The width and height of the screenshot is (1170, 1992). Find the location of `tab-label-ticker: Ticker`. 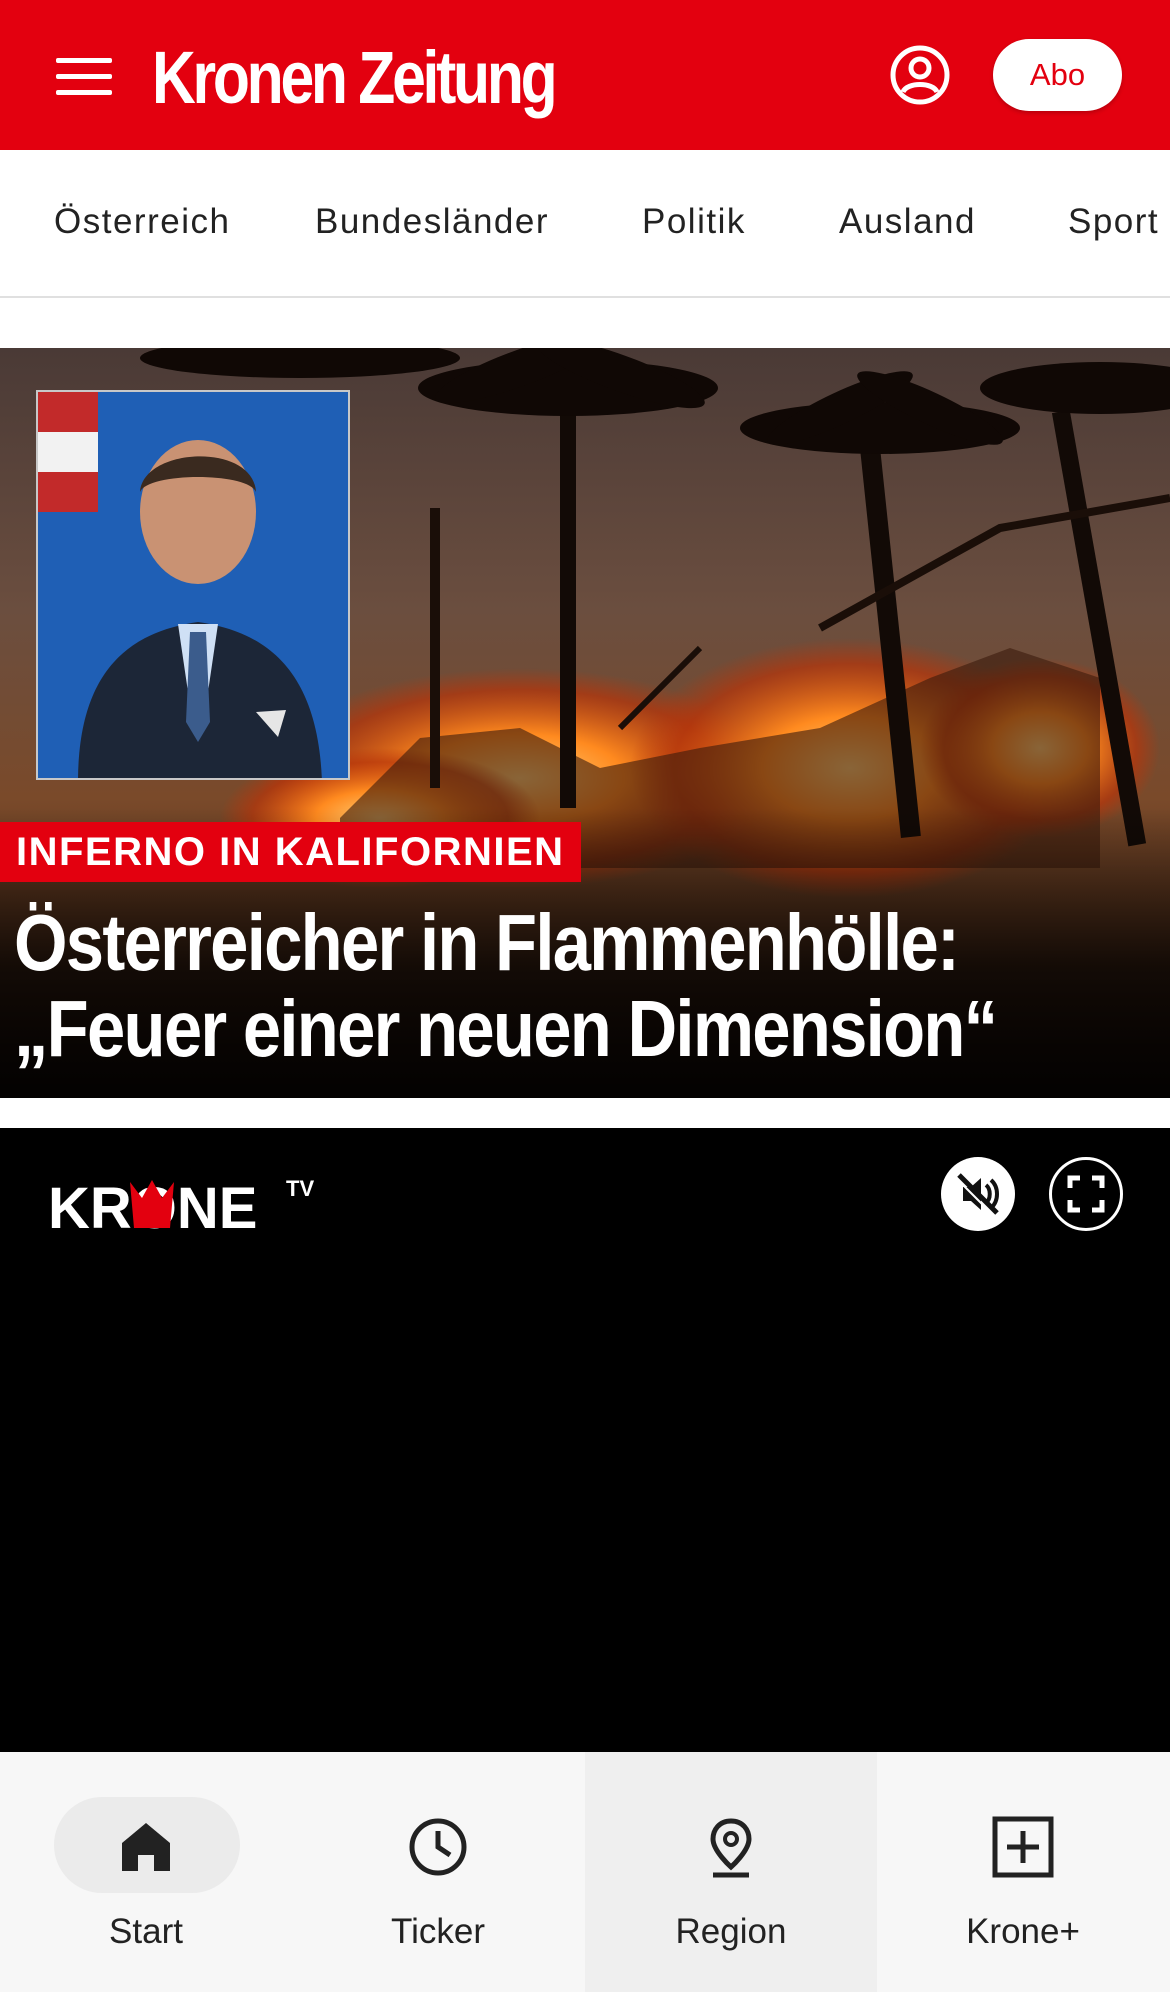

tab-label-ticker: Ticker is located at coordinates (438, 1931).